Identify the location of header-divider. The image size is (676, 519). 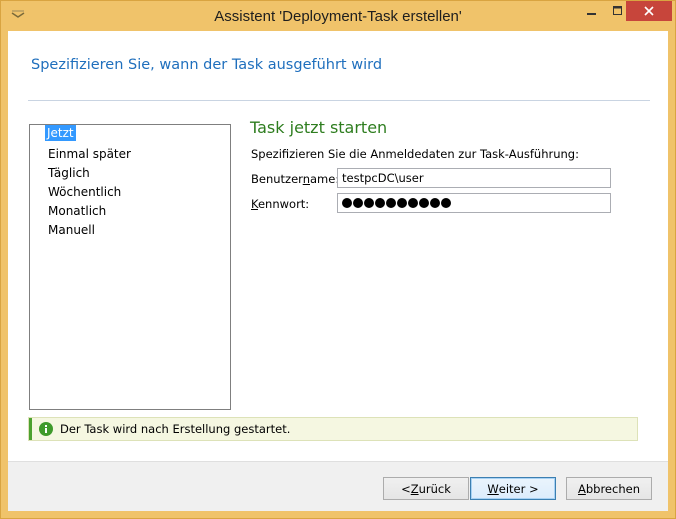
(339, 100).